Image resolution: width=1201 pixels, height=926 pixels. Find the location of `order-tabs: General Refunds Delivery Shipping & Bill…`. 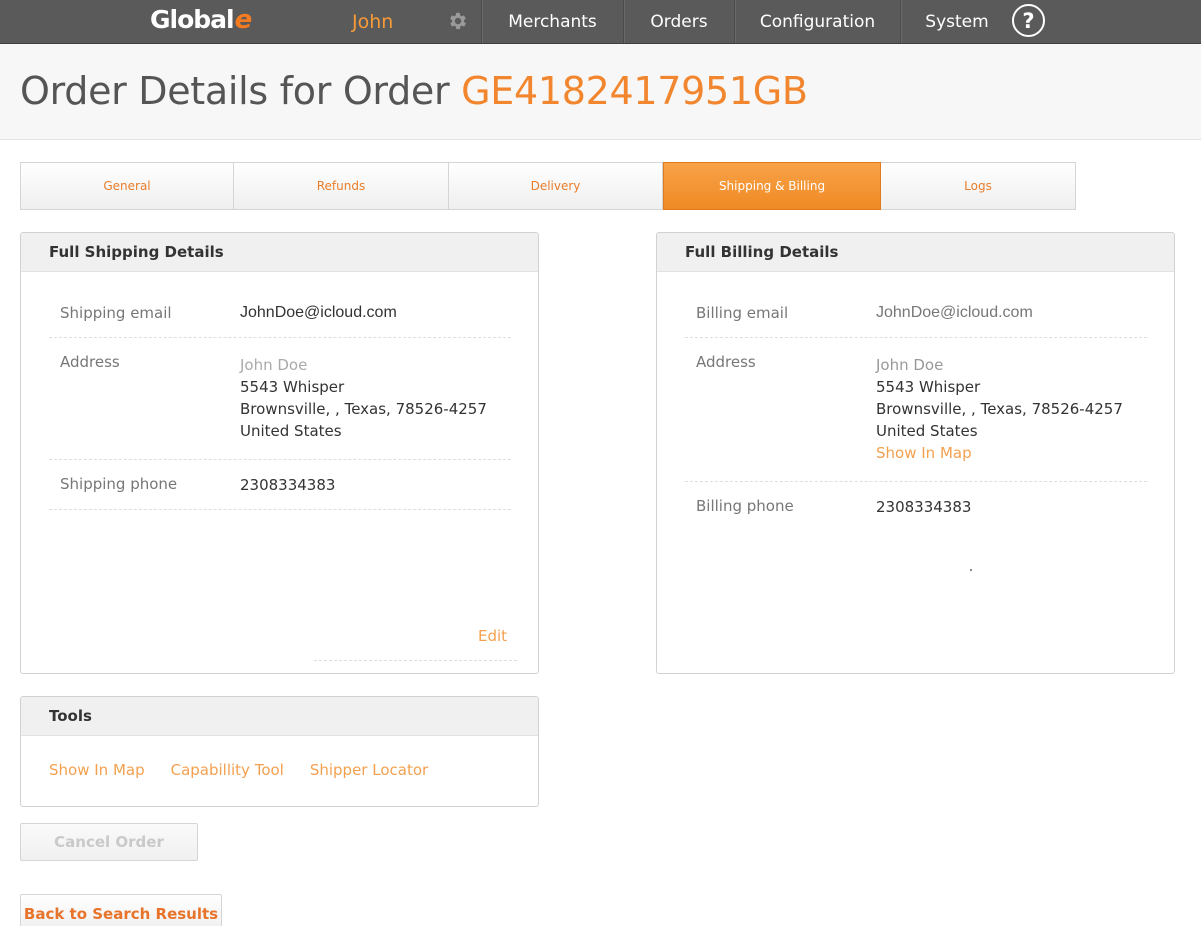

order-tabs: General Refunds Delivery Shipping & Bill… is located at coordinates (548, 186).